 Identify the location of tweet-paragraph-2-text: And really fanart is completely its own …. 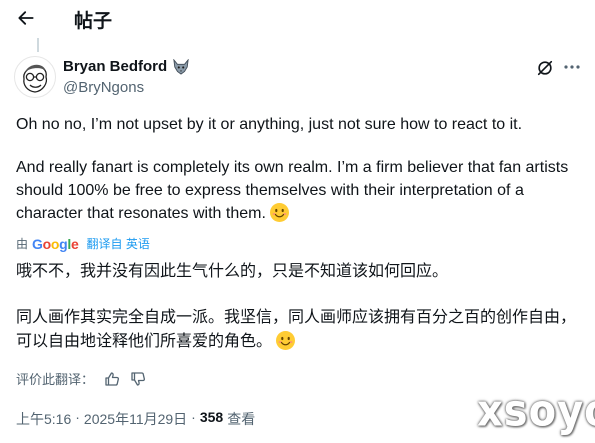
(292, 190).